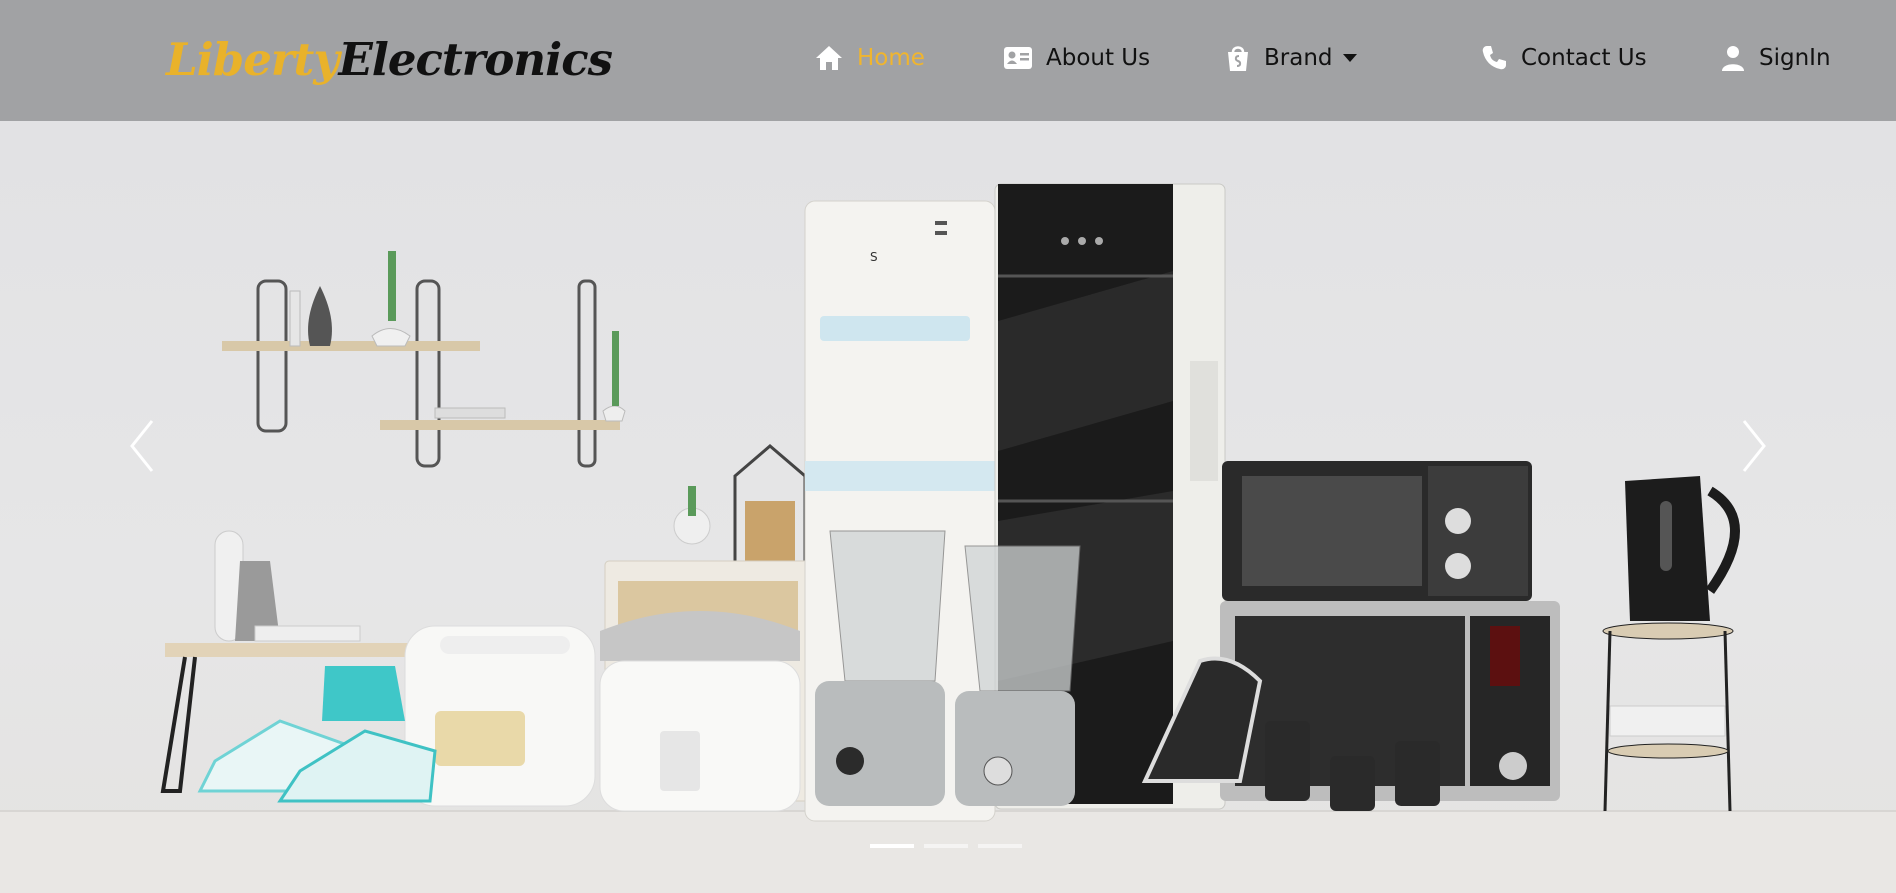 The image size is (1896, 893). What do you see at coordinates (1298, 58) in the screenshot?
I see `nav-label-brand: Brand` at bounding box center [1298, 58].